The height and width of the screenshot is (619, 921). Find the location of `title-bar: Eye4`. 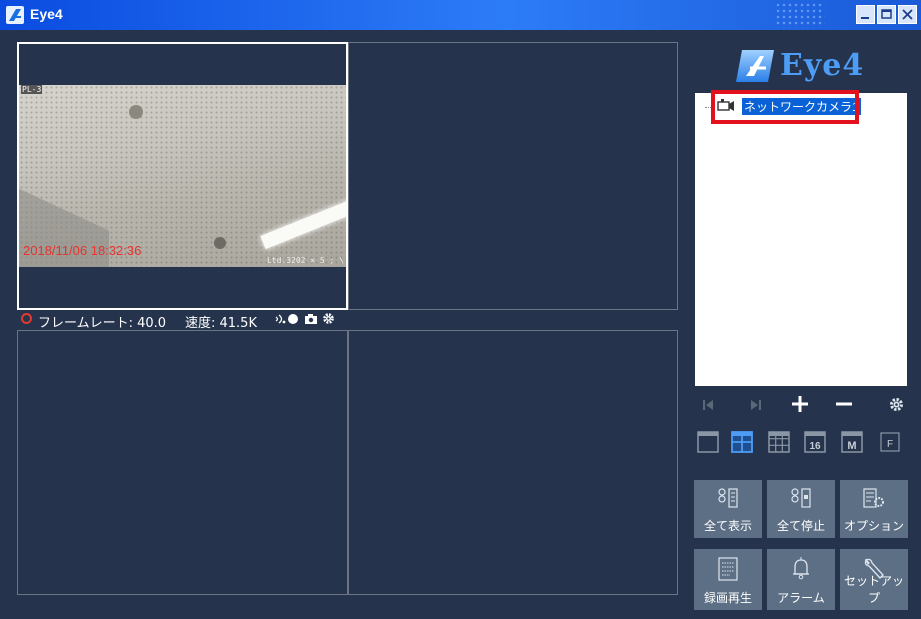

title-bar: Eye4 is located at coordinates (460, 15).